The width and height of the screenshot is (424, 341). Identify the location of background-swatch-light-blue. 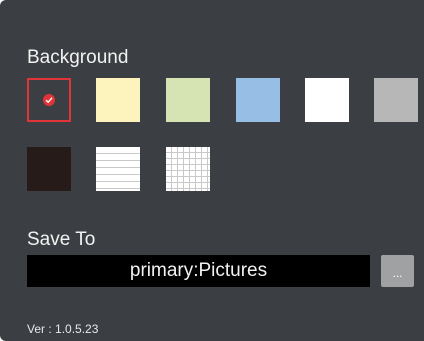
(258, 100).